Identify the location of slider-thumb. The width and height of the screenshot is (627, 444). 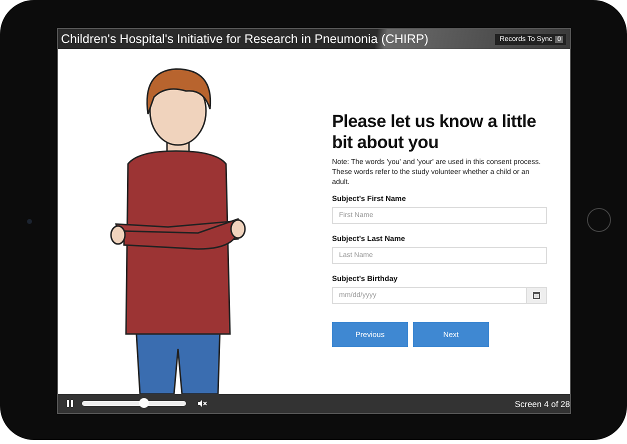
(144, 403).